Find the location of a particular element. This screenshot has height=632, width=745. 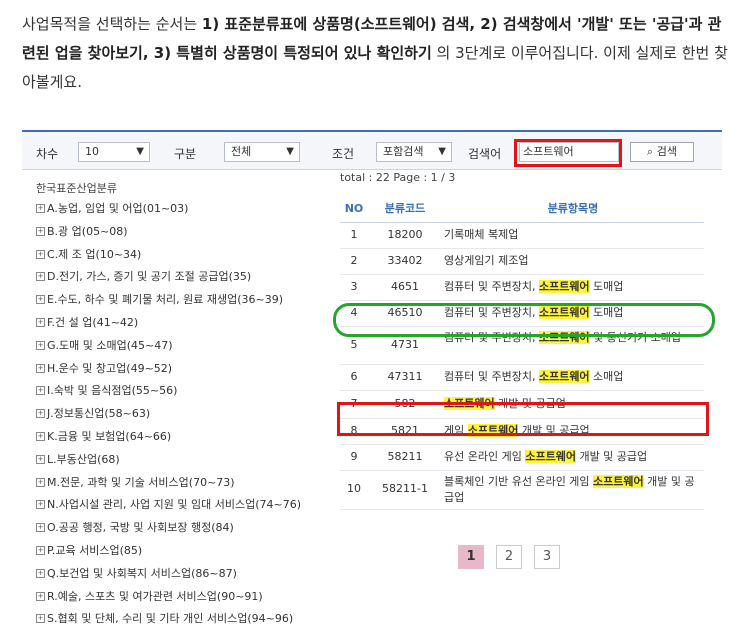

tree-item: + P.교육 서비스업(85) is located at coordinates (186, 551).